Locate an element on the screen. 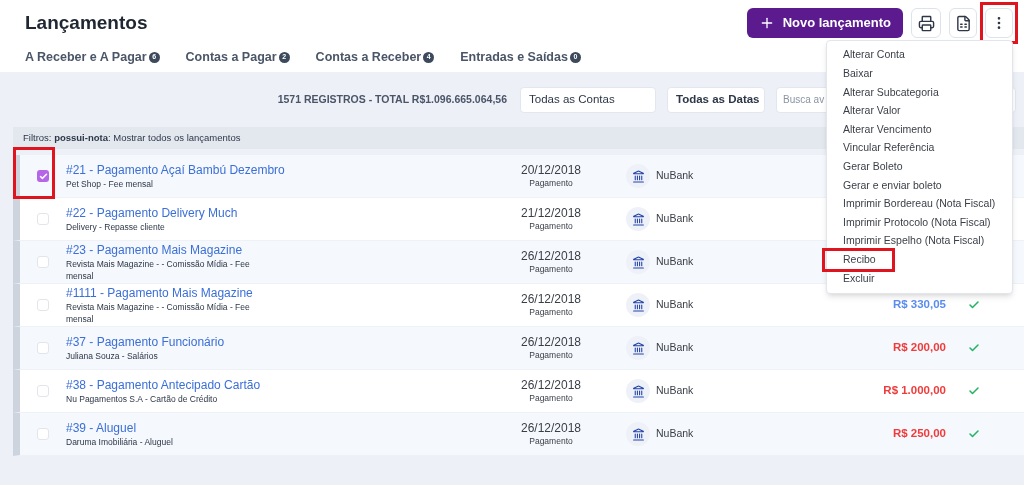 This screenshot has height=485, width=1024. records-summary: 1571 REGISTROS - TOTAL R$1.096.665.064,56 is located at coordinates (392, 99).